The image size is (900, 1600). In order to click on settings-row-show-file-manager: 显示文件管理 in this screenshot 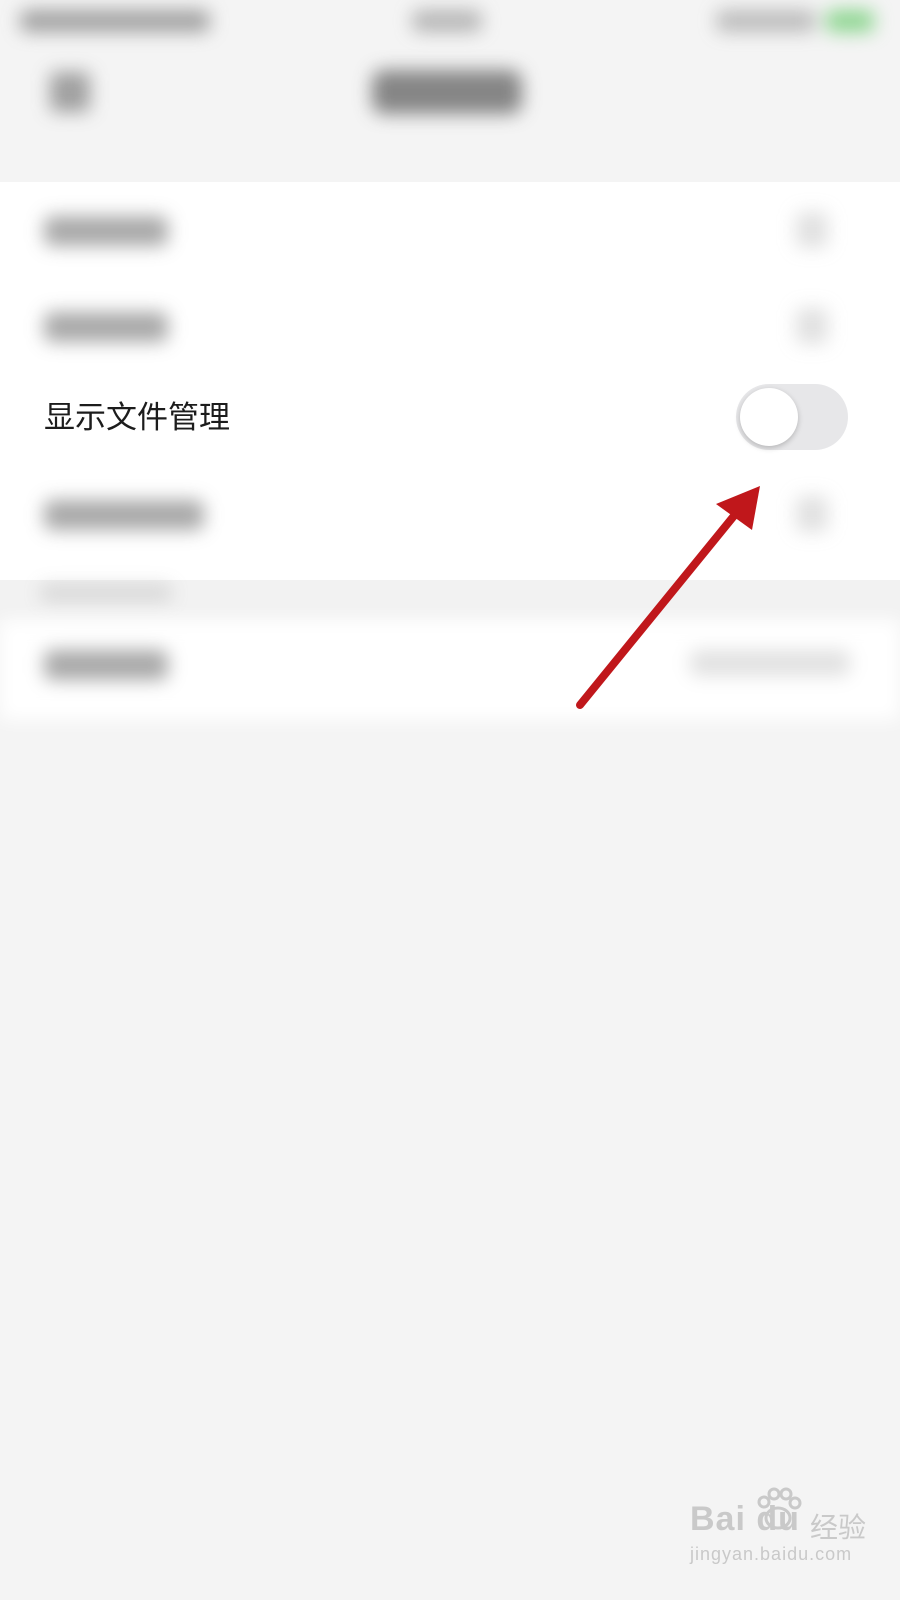, I will do `click(450, 418)`.